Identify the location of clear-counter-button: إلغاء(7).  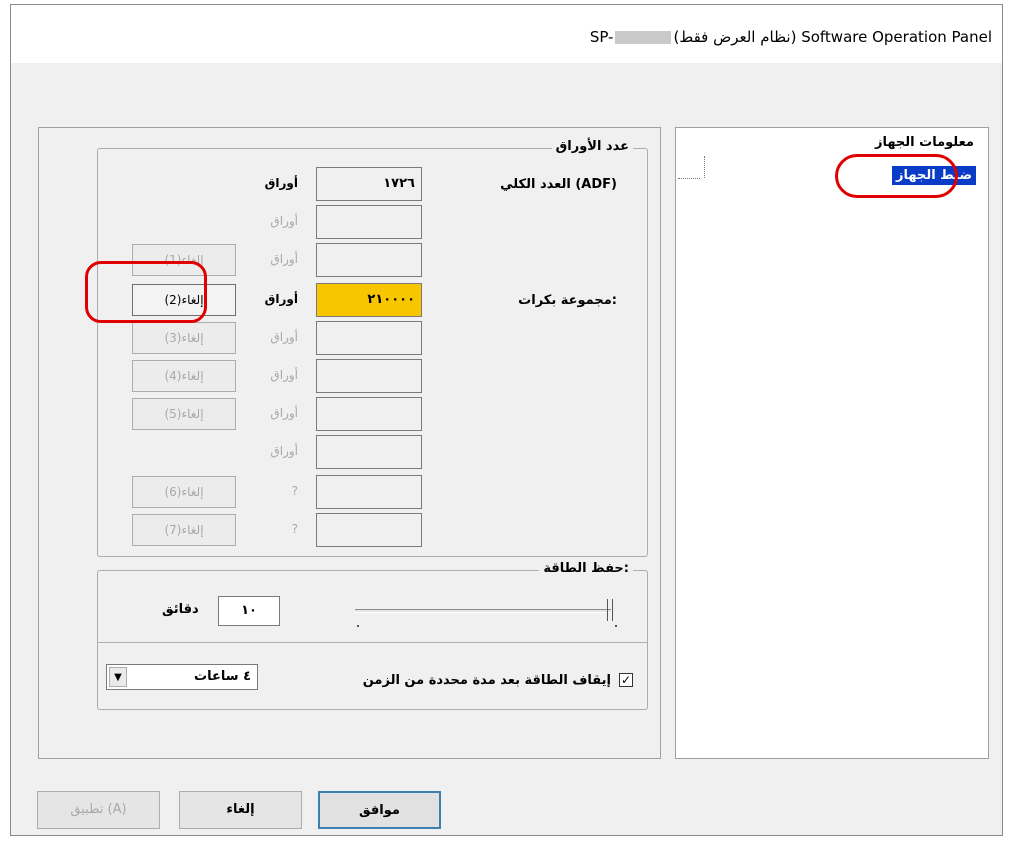
(184, 530).